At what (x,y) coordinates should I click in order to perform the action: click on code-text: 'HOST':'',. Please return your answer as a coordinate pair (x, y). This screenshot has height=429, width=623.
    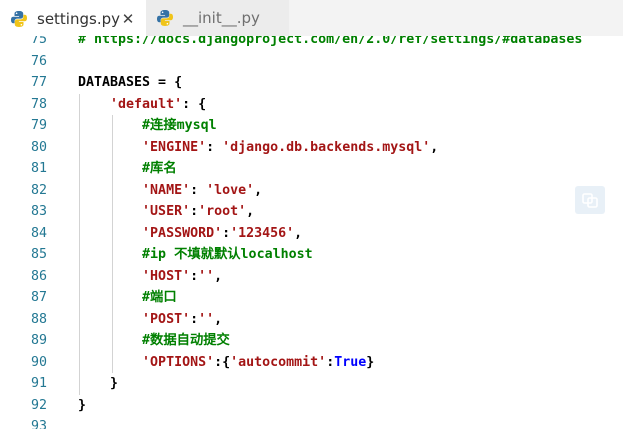
    Looking at the image, I should click on (150, 277).